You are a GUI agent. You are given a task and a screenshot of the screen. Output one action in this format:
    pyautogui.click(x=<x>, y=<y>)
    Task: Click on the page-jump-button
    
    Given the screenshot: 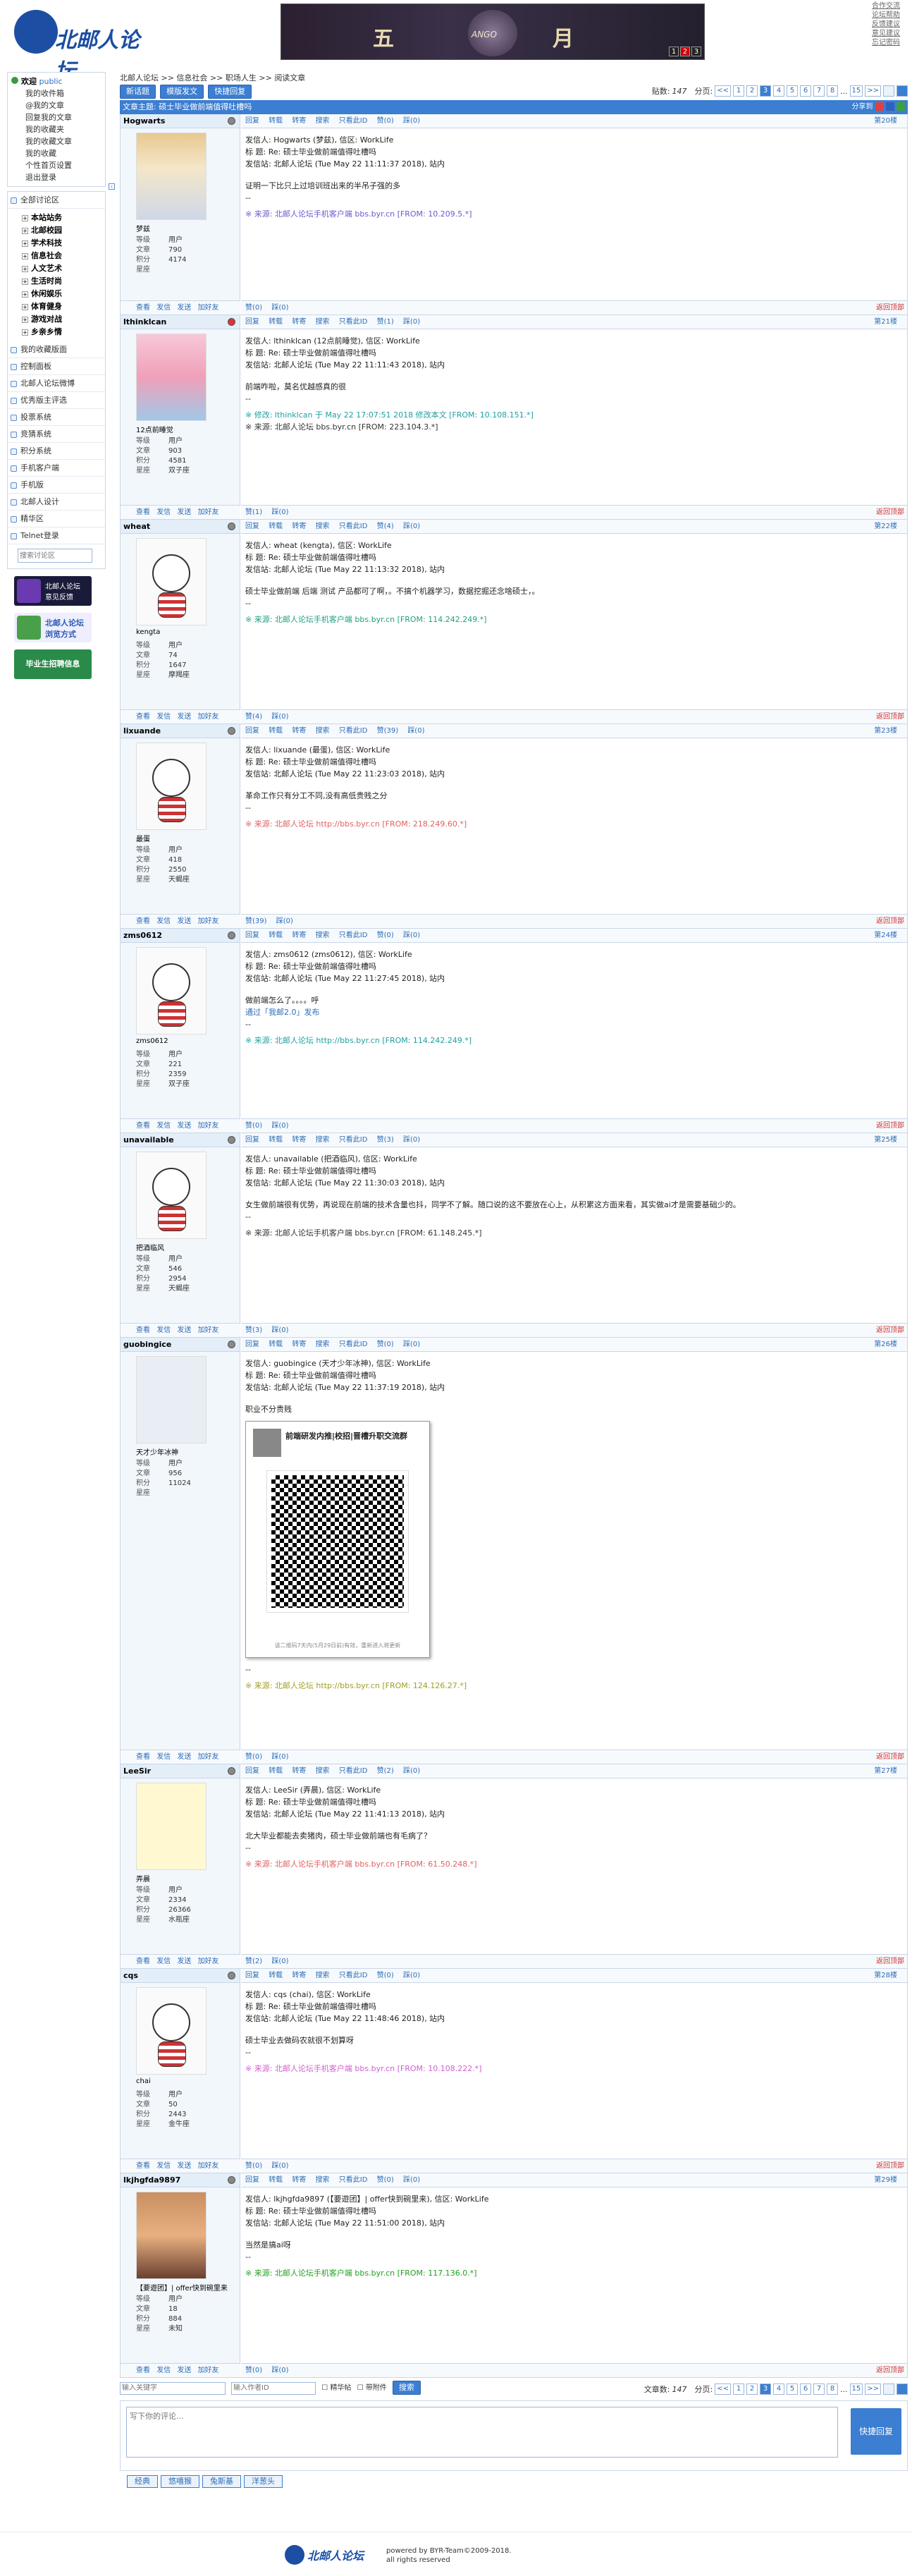 What is the action you would take?
    pyautogui.click(x=902, y=91)
    